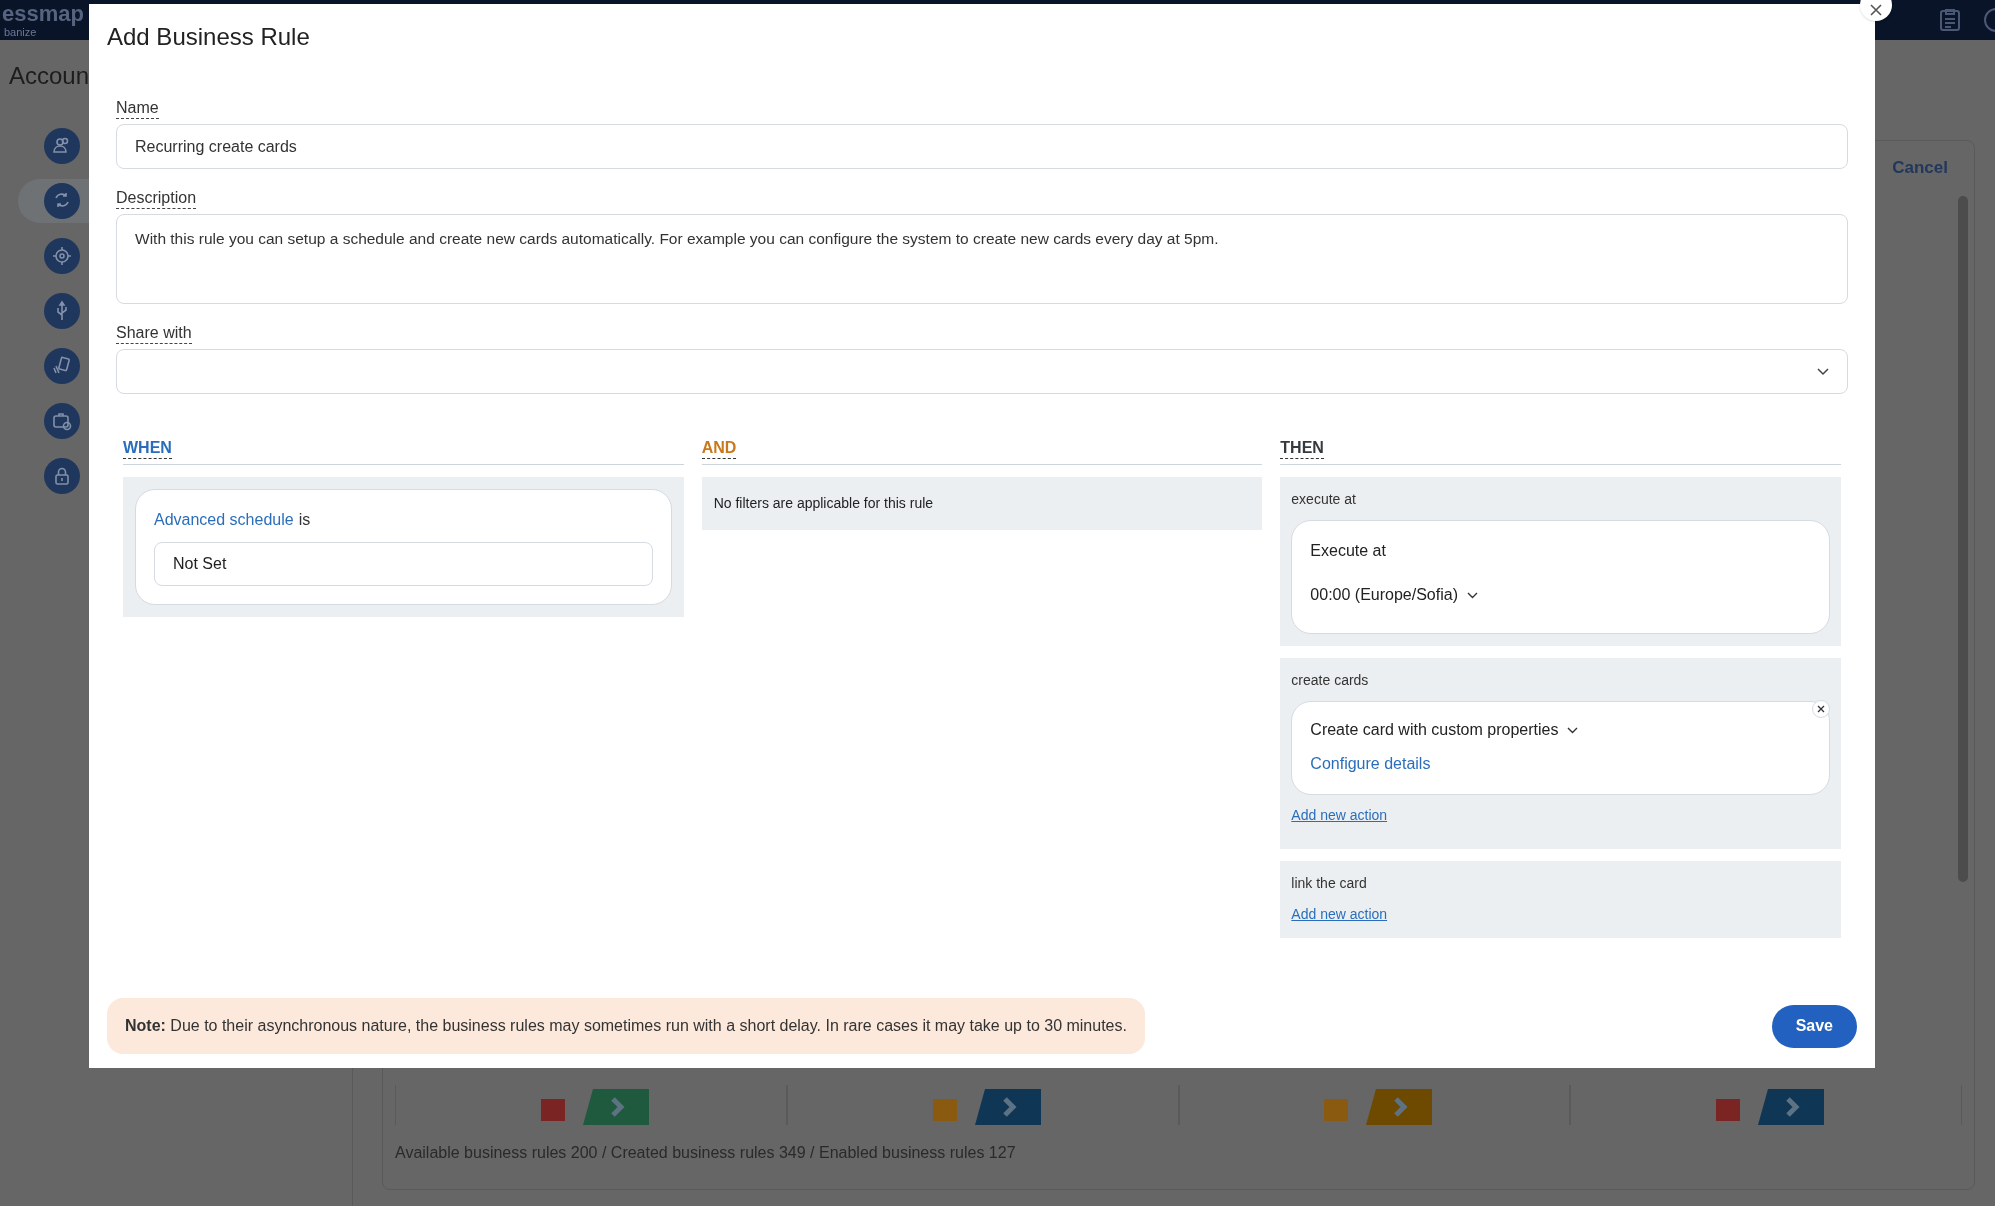 The height and width of the screenshot is (1206, 1995). Describe the element at coordinates (1330, 680) in the screenshot. I see `section-title: create cards` at that location.